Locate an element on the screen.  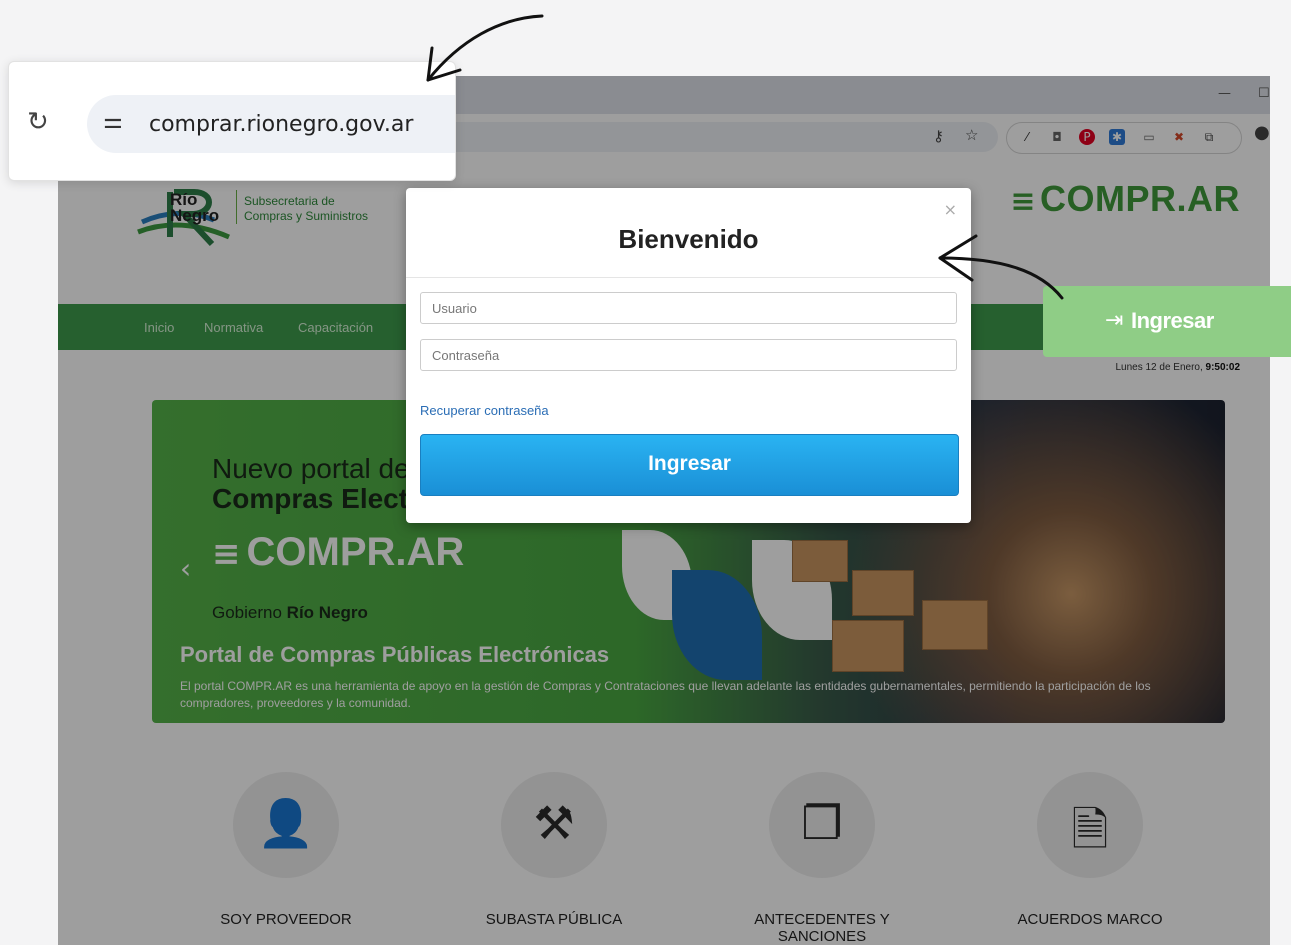
site-settings-icon: ⚌ is located at coordinates (113, 121).